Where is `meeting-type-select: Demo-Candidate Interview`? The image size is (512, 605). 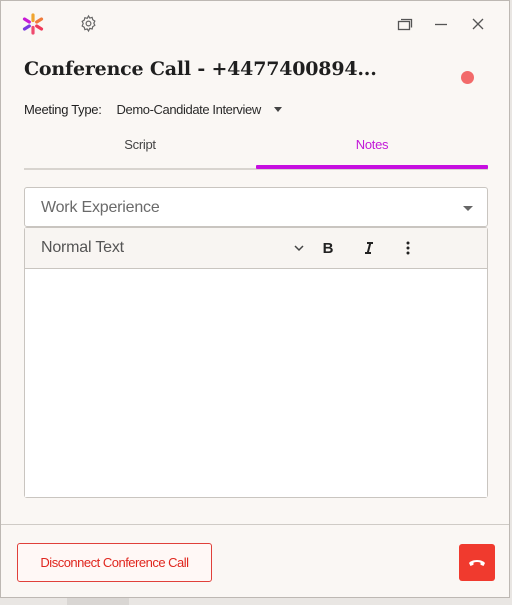 meeting-type-select: Demo-Candidate Interview is located at coordinates (199, 109).